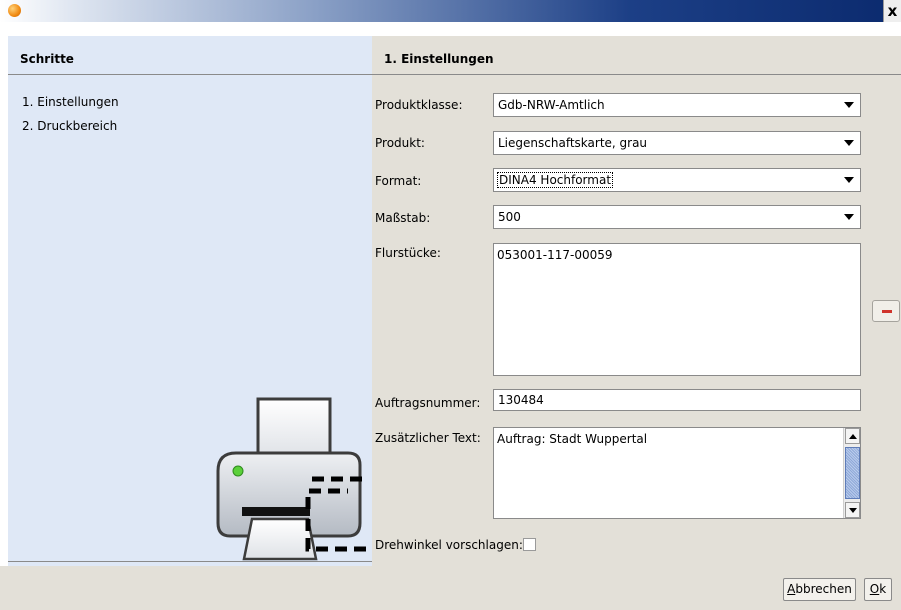  I want to click on scroll-thumb, so click(852, 473).